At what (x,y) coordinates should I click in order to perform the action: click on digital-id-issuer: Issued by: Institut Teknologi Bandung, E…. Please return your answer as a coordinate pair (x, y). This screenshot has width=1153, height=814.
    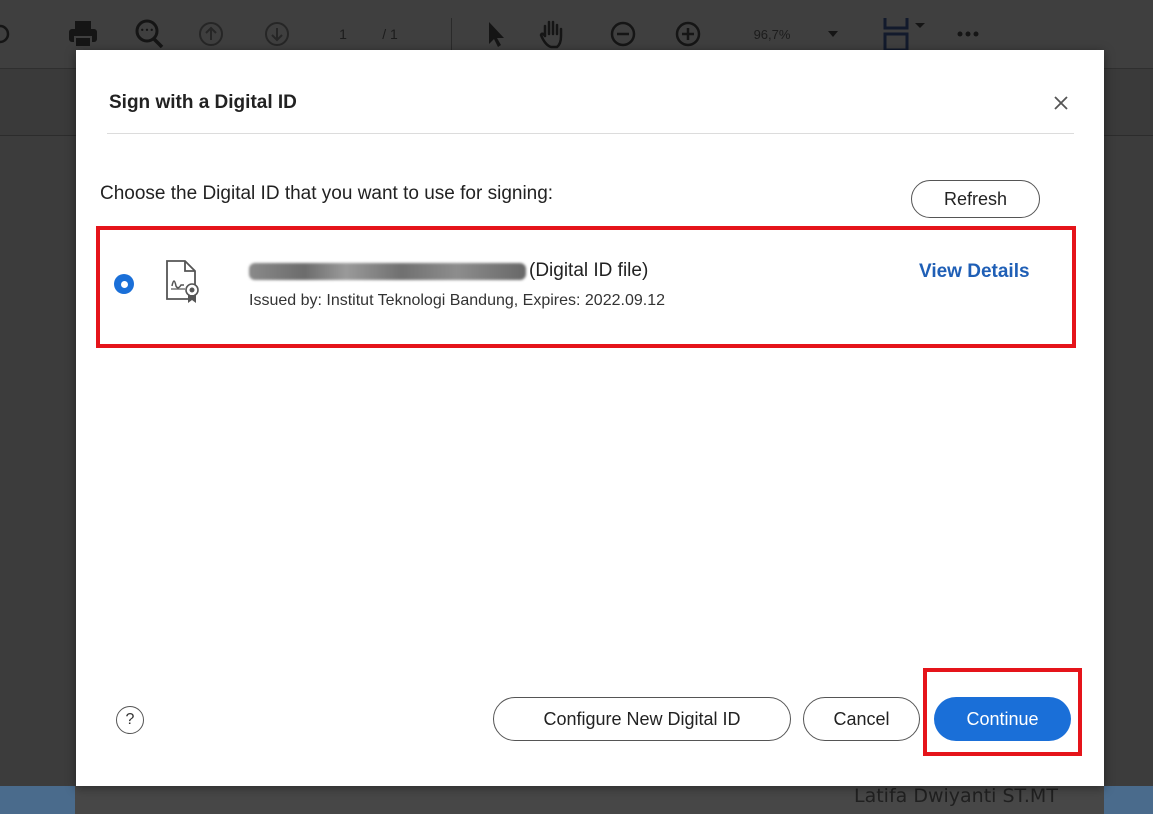
    Looking at the image, I should click on (457, 300).